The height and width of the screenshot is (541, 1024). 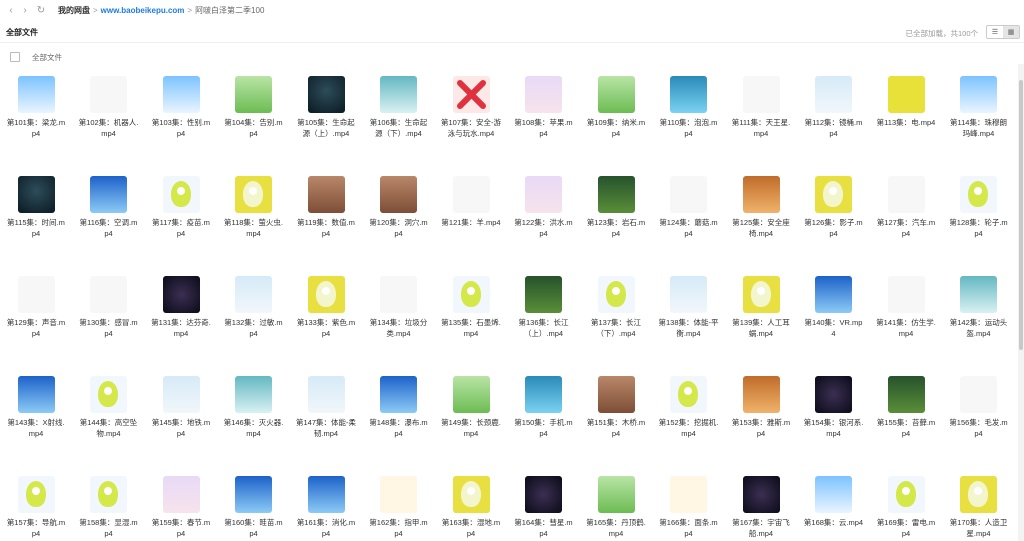 What do you see at coordinates (761, 505) in the screenshot?
I see `file-item: 第167集：宇宙飞船.mp4` at bounding box center [761, 505].